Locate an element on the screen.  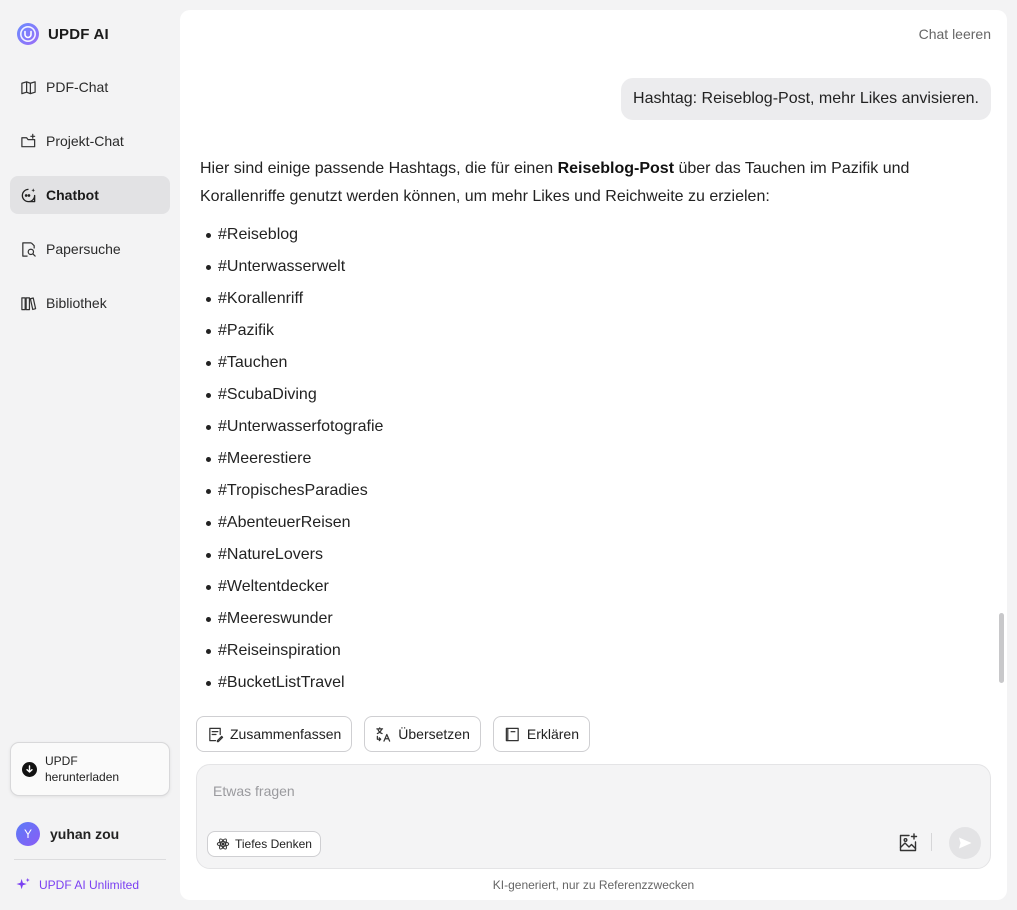
download-label: UPDF herunterladen is located at coordinates (82, 769).